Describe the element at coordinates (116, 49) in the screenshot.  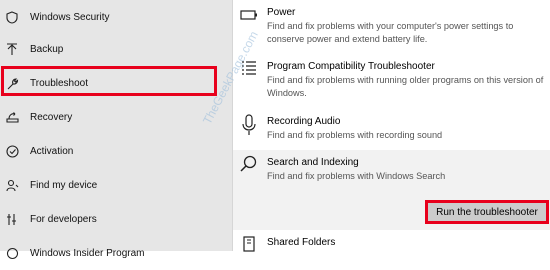
I see `sidebar-item-backup: Backup` at that location.